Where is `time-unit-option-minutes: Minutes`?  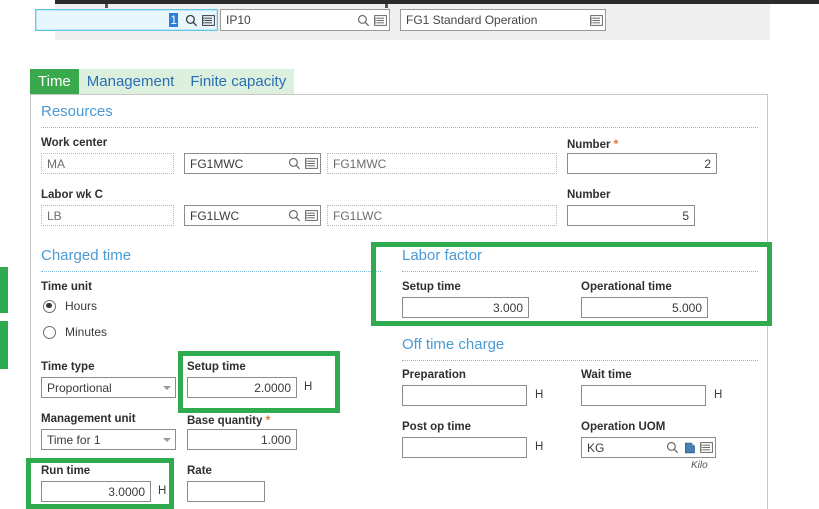
time-unit-option-minutes: Minutes is located at coordinates (75, 332).